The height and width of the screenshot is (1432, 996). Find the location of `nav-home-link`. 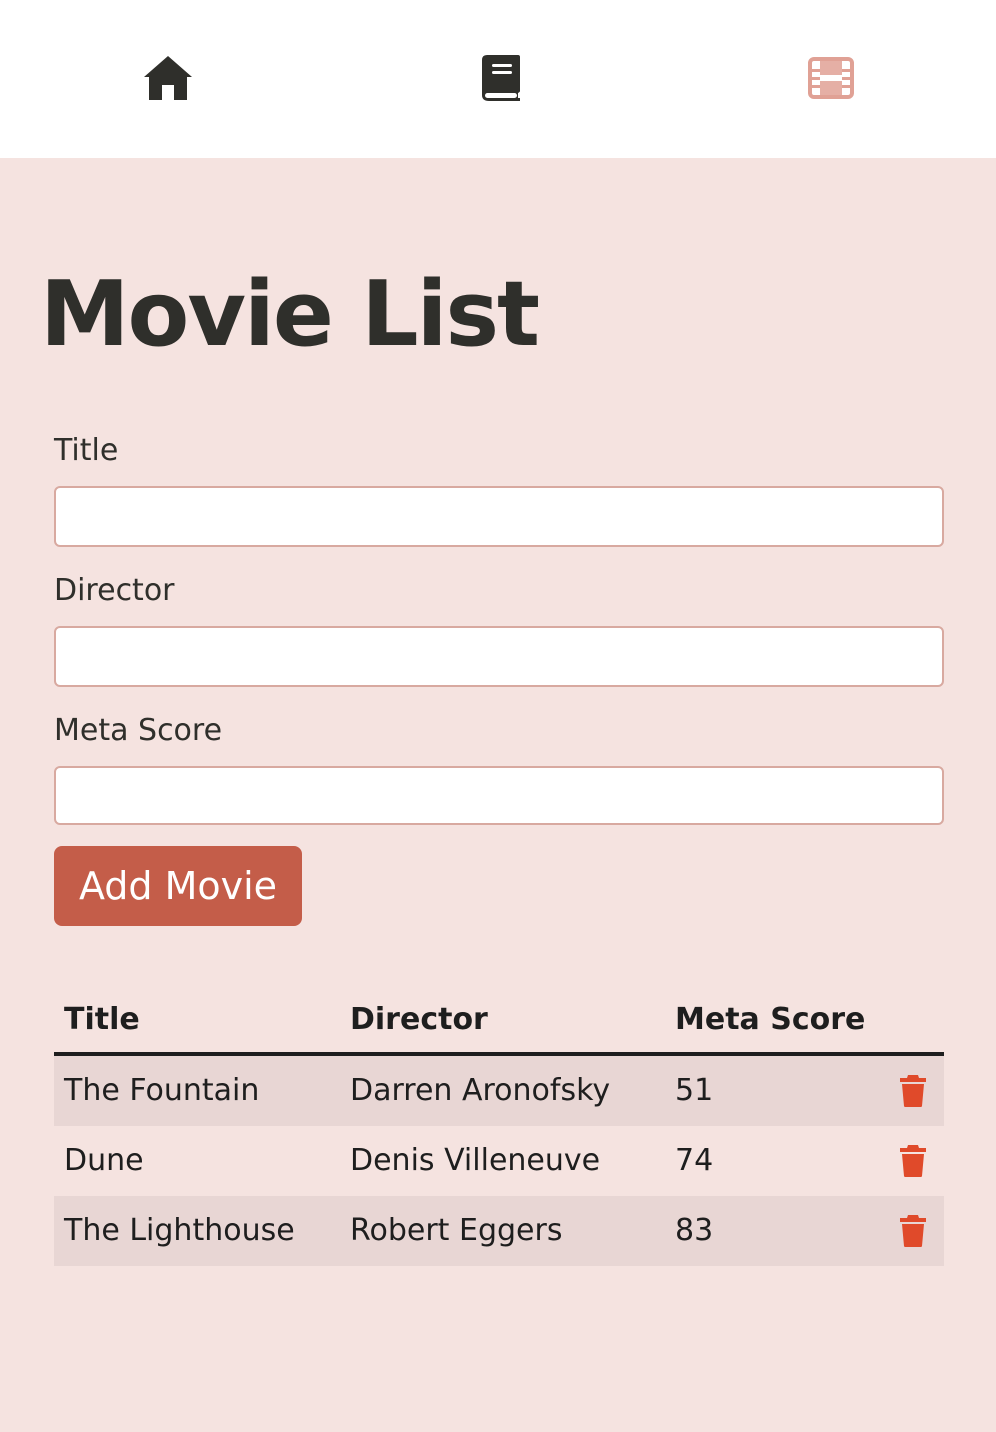

nav-home-link is located at coordinates (168, 78).